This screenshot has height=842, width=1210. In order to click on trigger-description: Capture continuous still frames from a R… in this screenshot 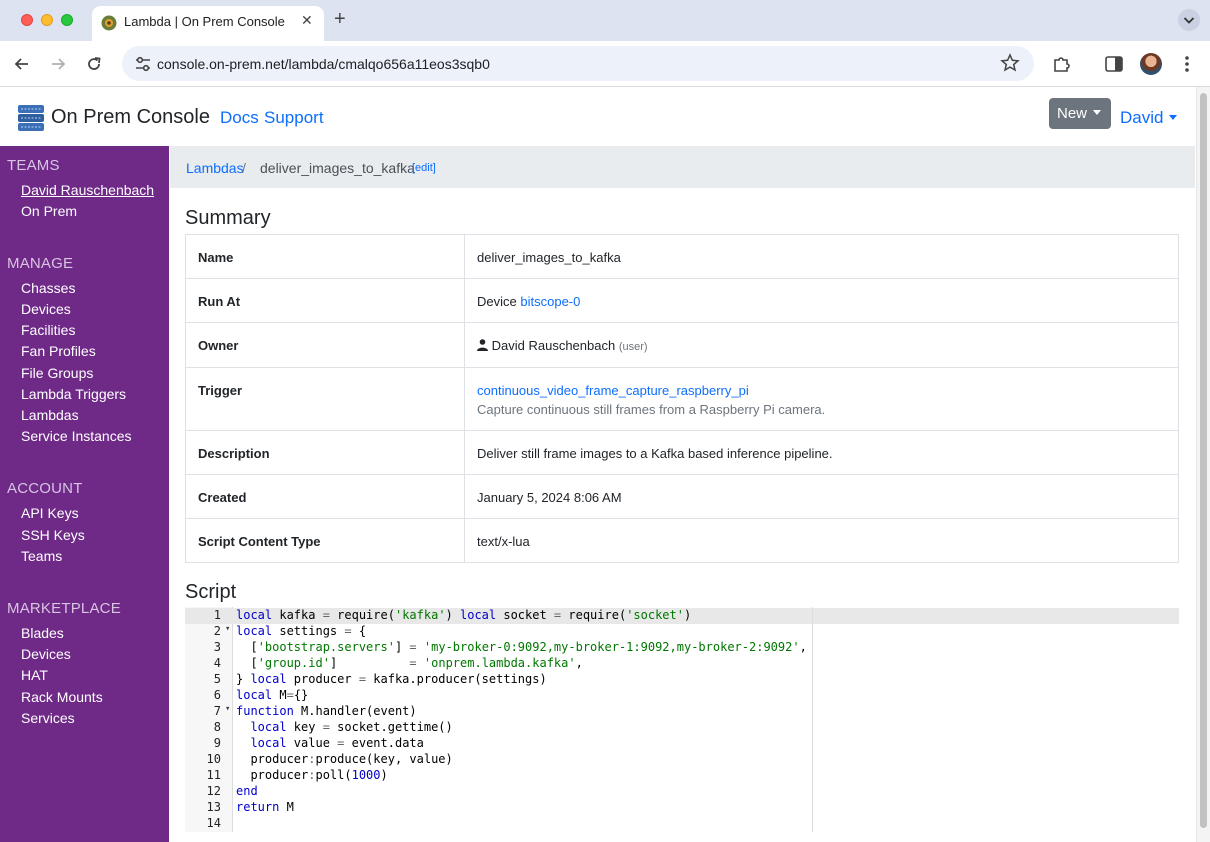, I will do `click(651, 409)`.